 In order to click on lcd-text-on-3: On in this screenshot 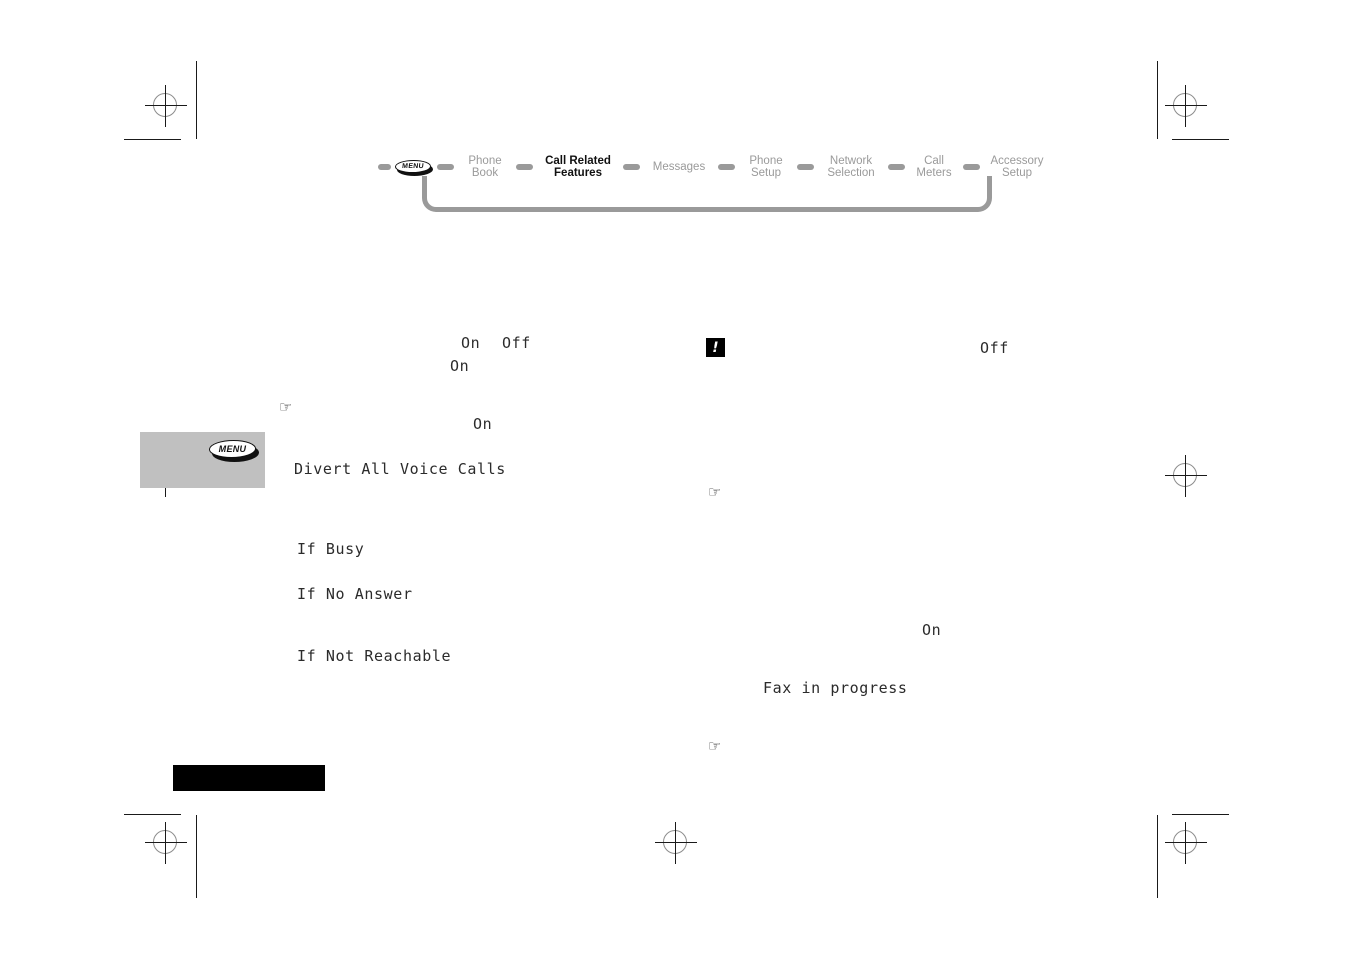, I will do `click(483, 424)`.